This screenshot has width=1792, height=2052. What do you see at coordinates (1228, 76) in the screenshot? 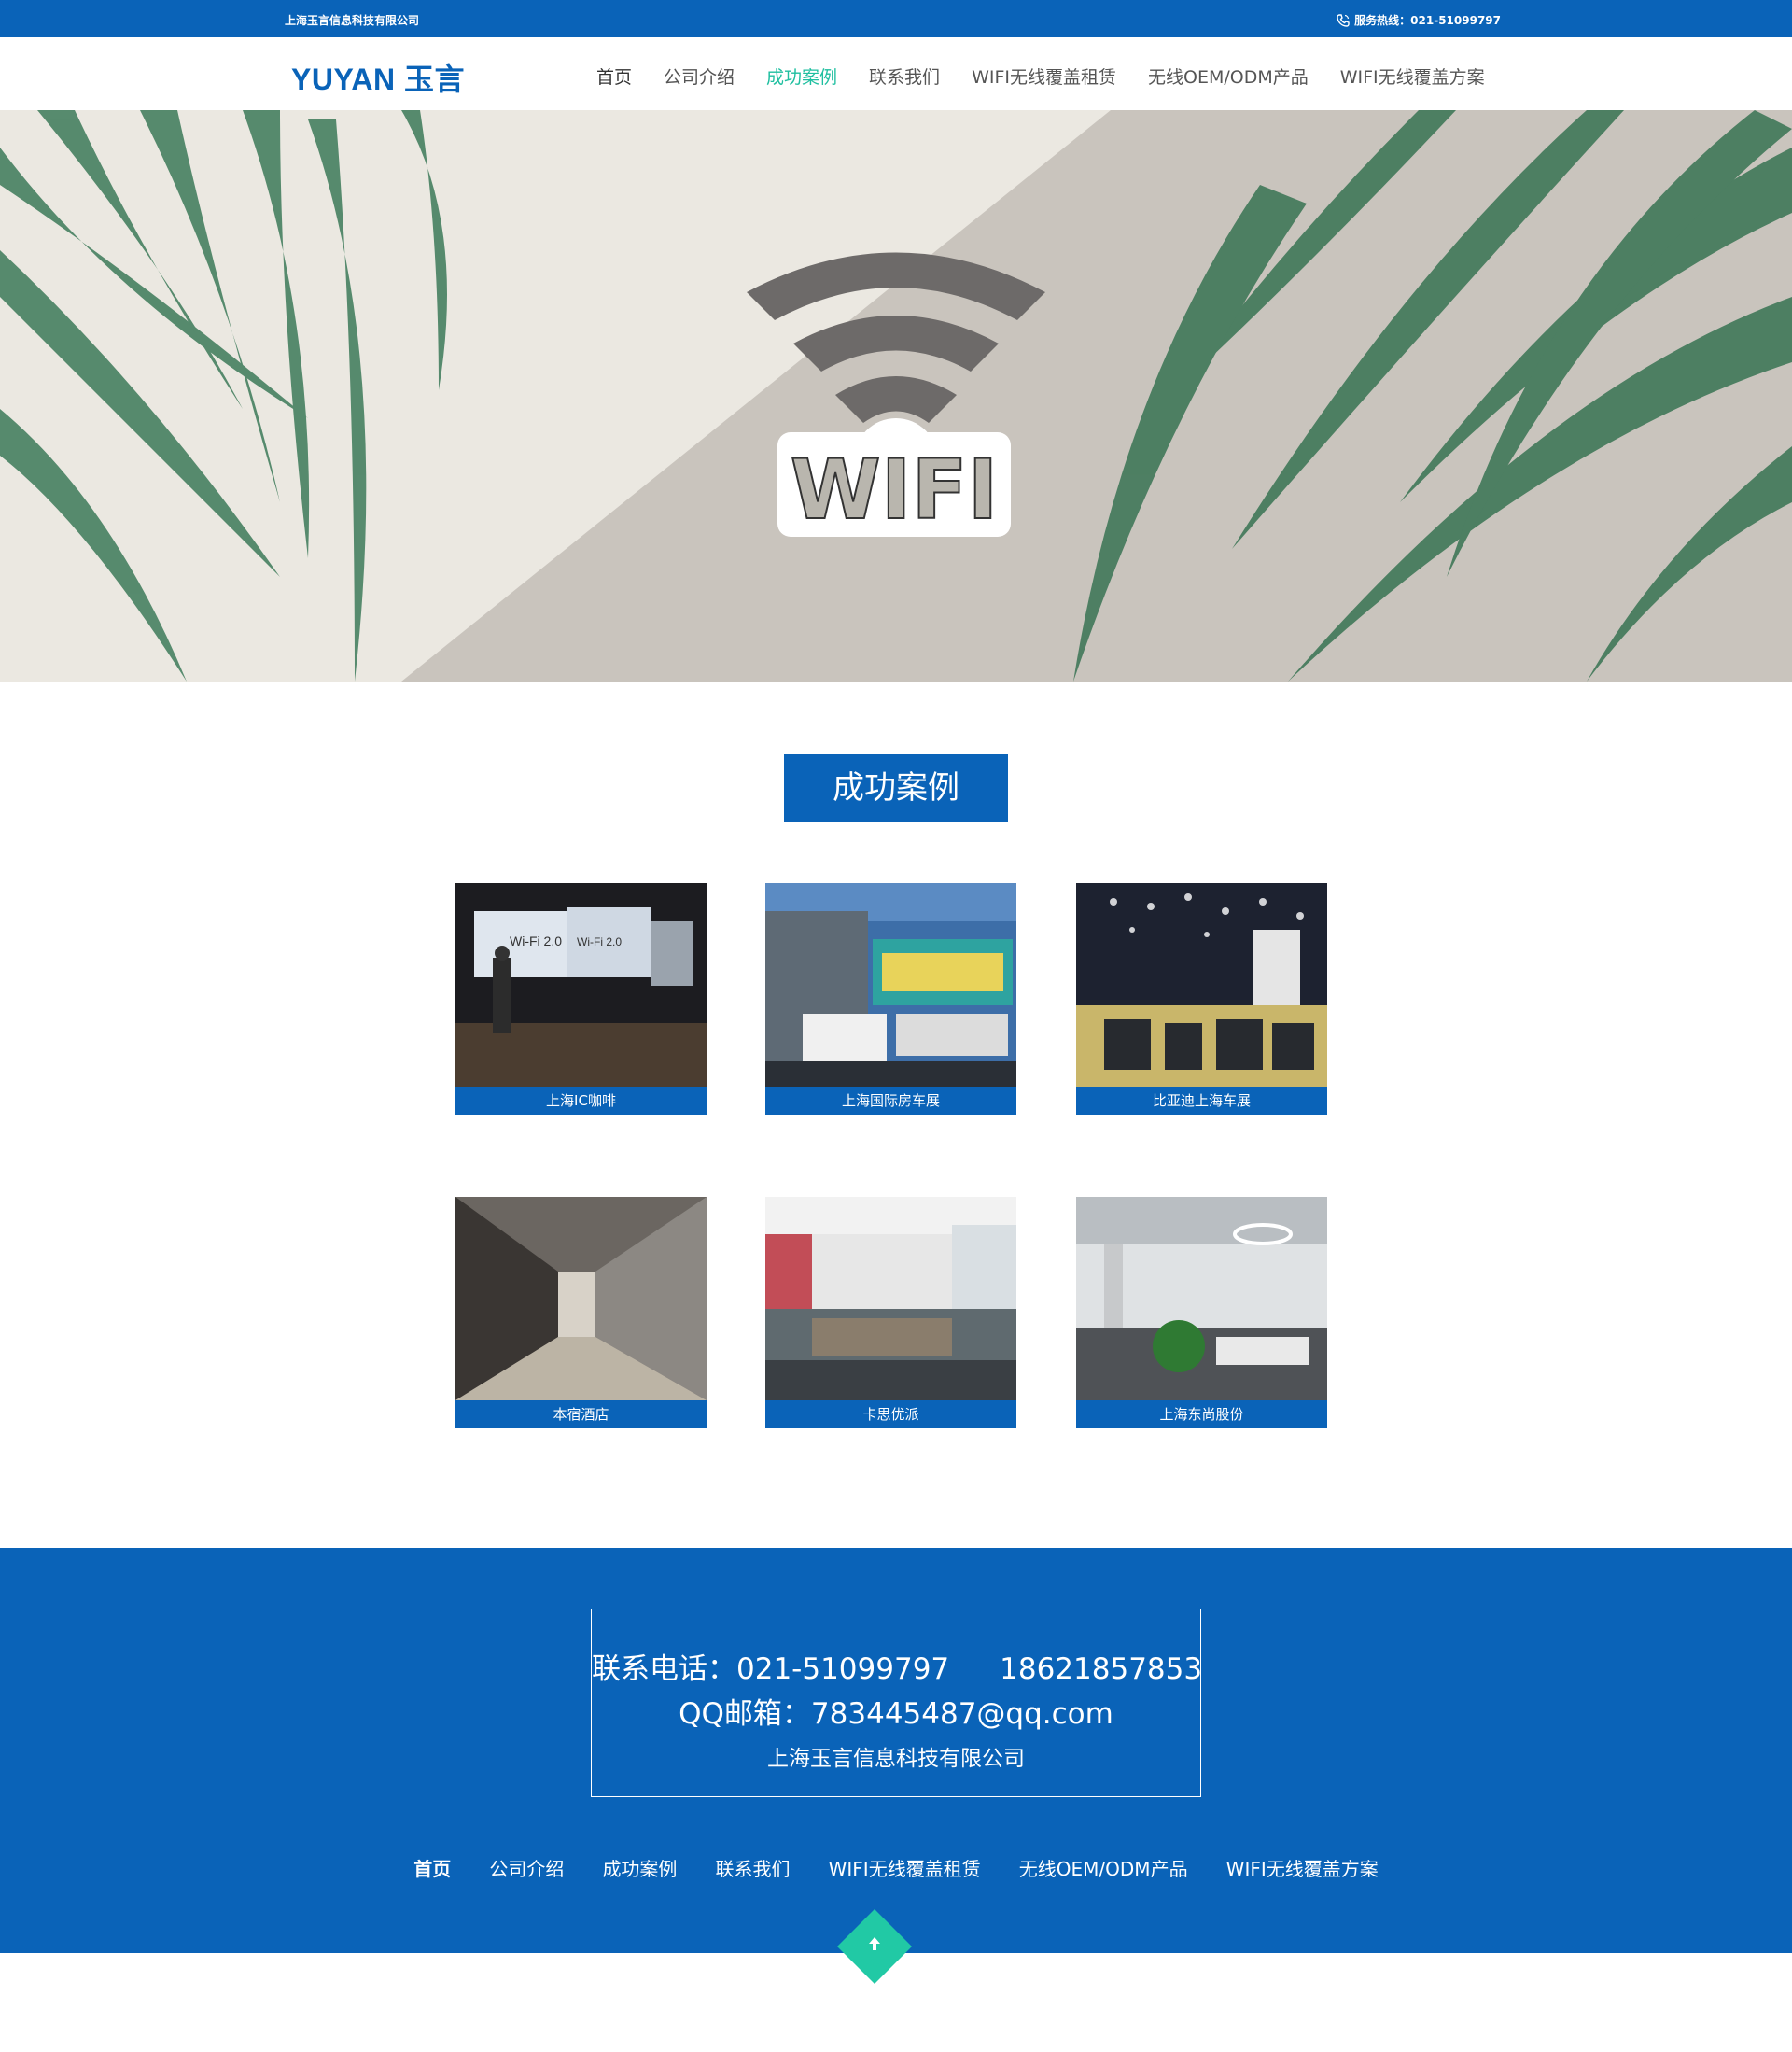
I see `nav-oem-odm: 无线OEM/ODM产品` at bounding box center [1228, 76].